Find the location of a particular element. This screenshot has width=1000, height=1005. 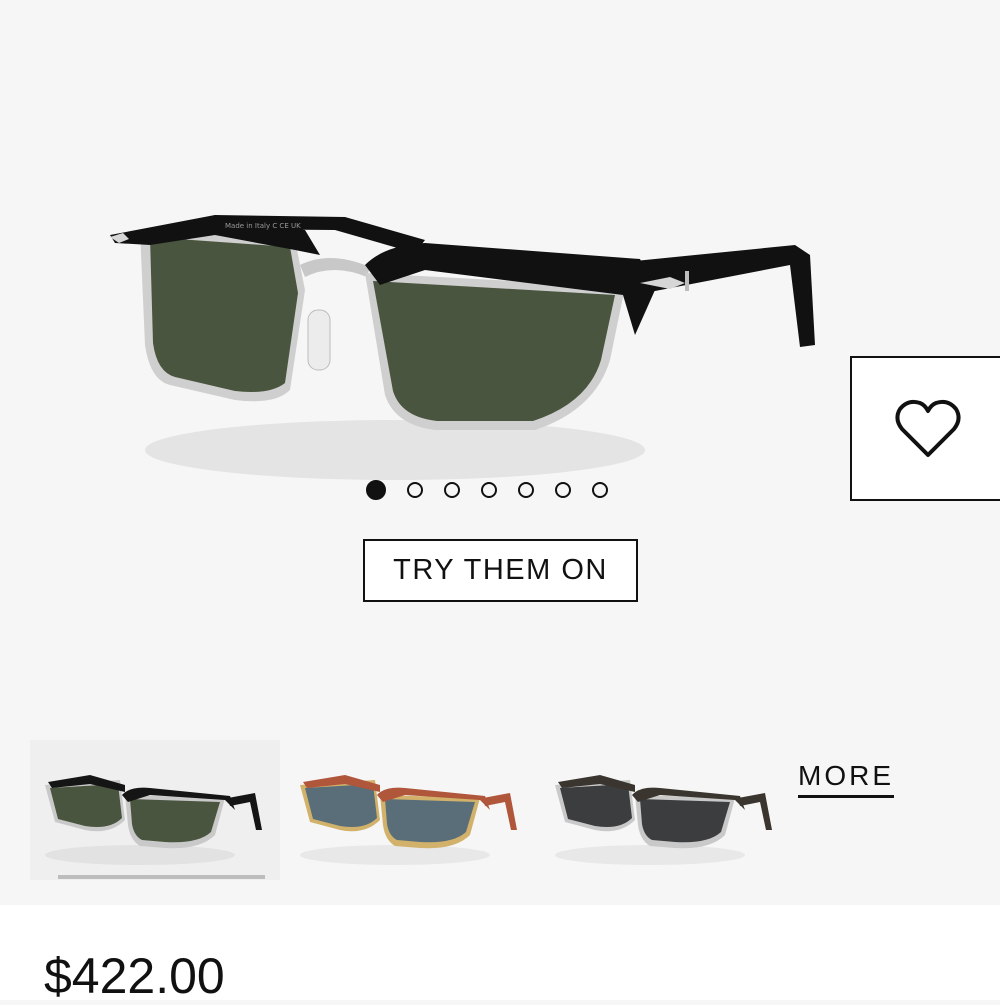

more-variants-link: MORE is located at coordinates (846, 779).